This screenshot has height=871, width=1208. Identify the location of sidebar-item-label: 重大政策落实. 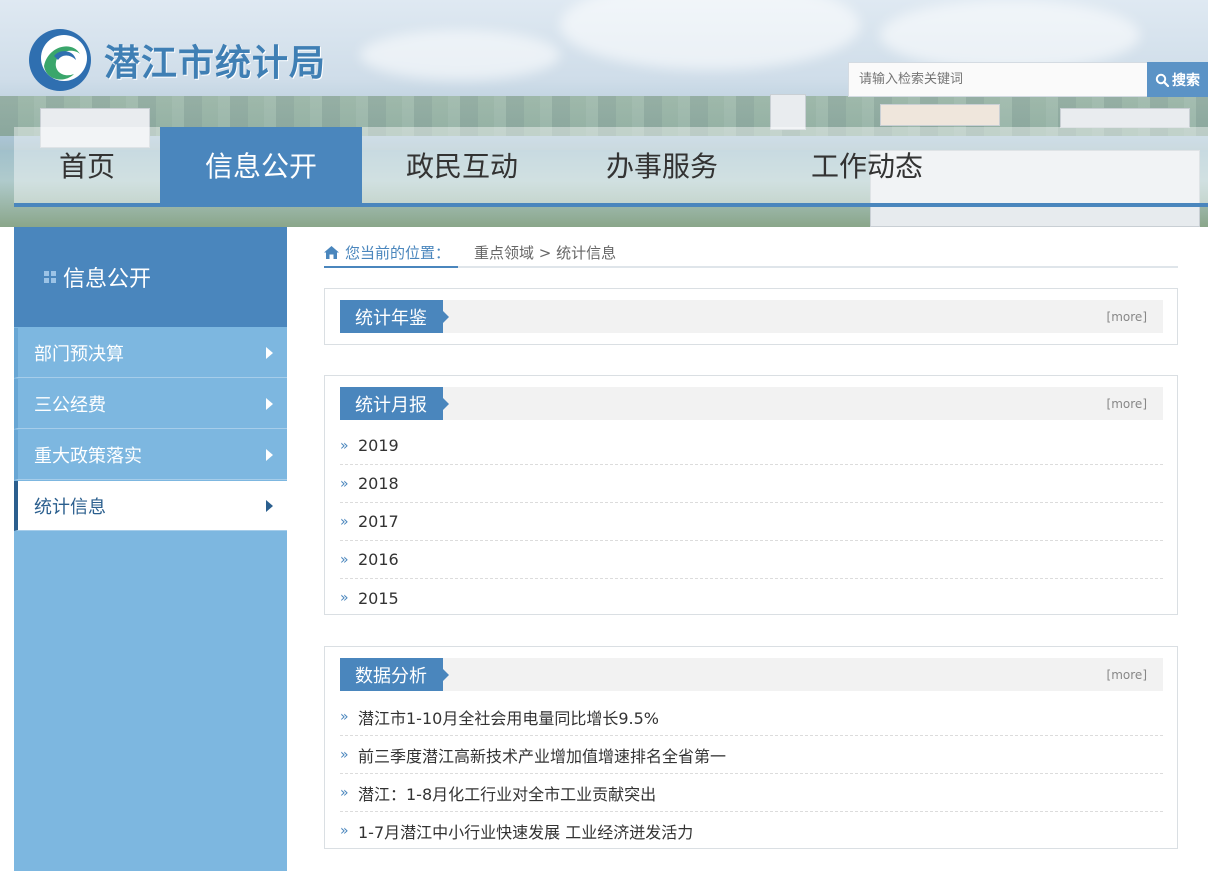
(88, 456).